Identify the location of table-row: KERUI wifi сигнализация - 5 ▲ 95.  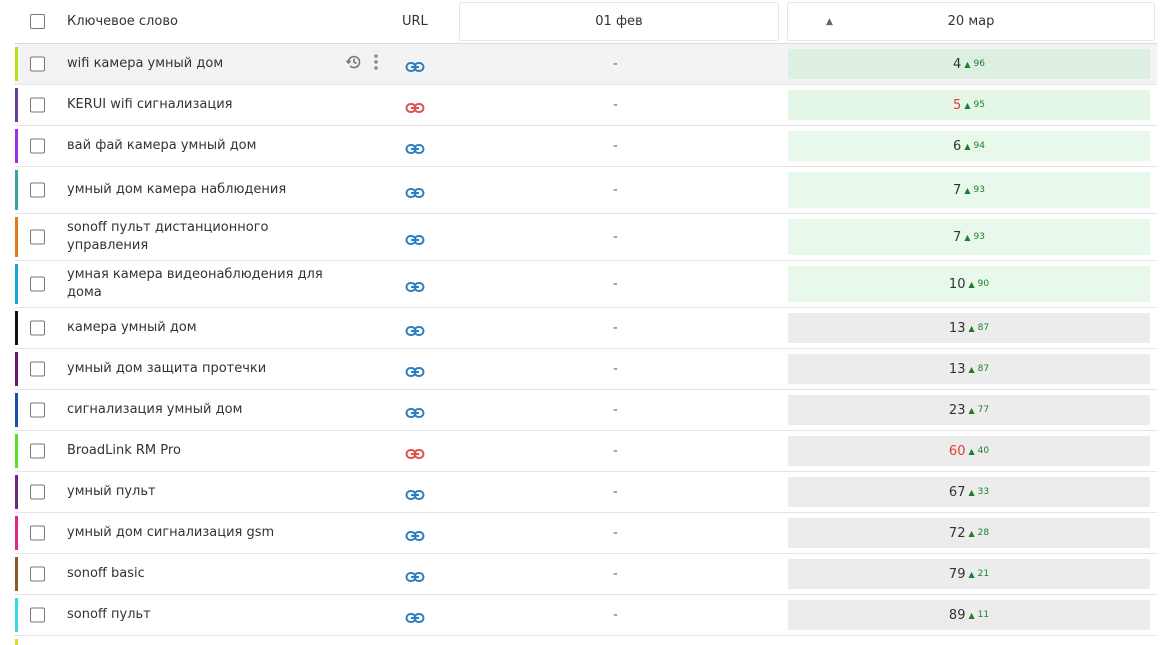
(586, 105).